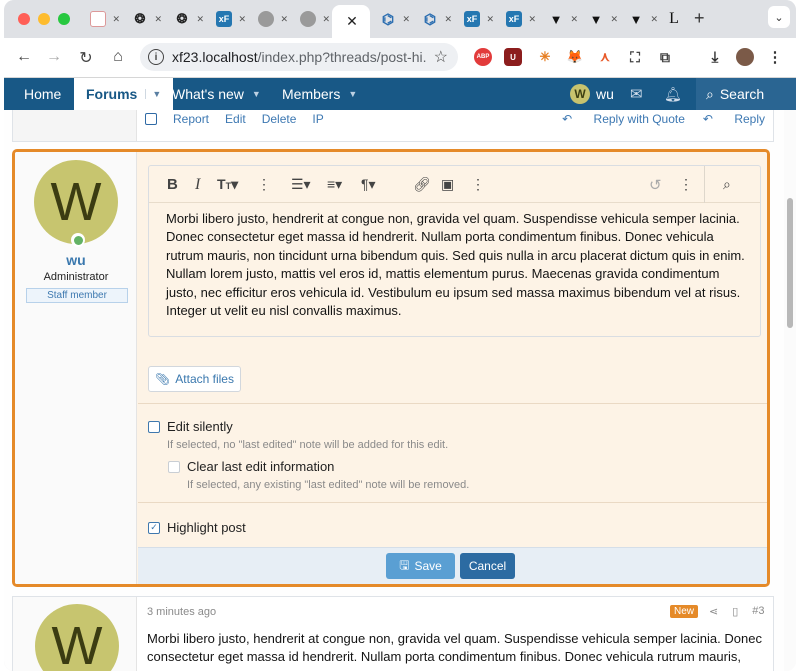 Image resolution: width=800 pixels, height=671 pixels. Describe the element at coordinates (727, 184) in the screenshot. I see `preview-icon: ⌕` at that location.